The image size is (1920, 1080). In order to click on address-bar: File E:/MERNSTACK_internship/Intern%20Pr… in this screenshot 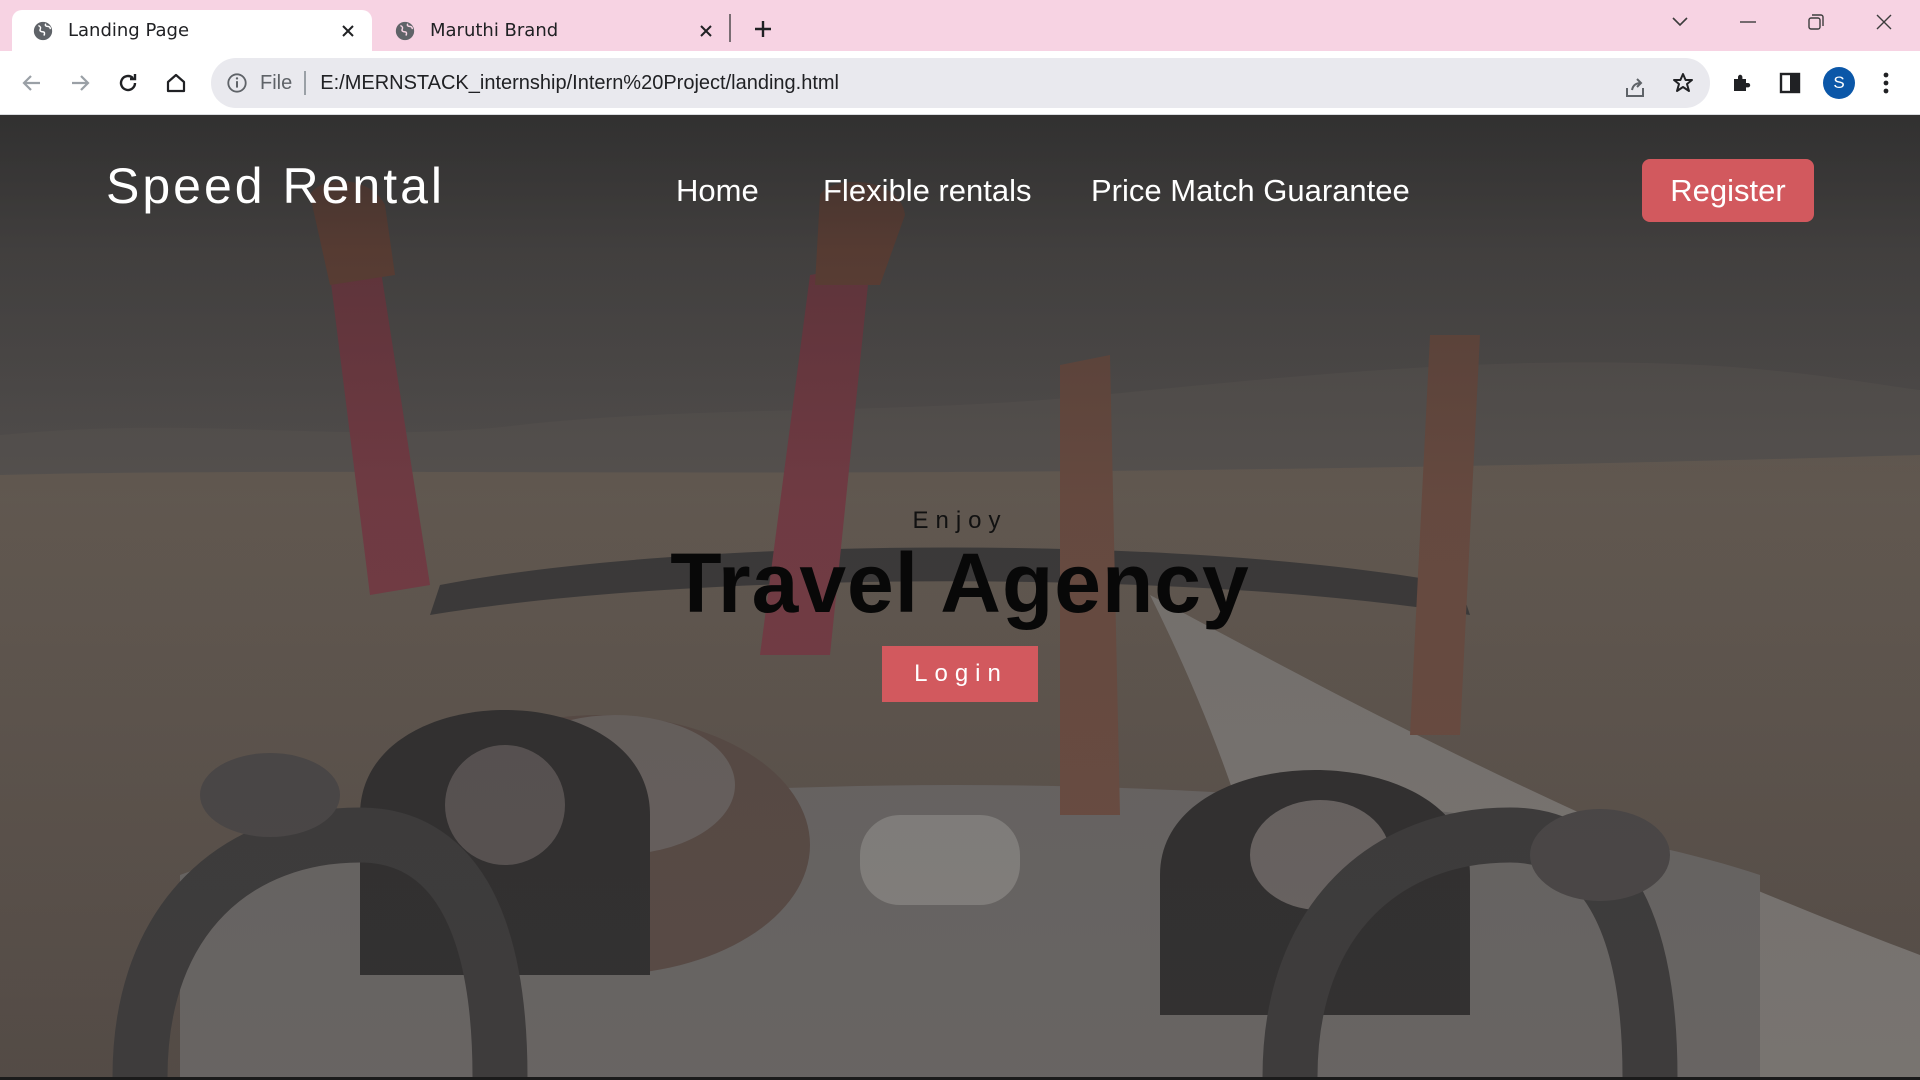, I will do `click(960, 83)`.